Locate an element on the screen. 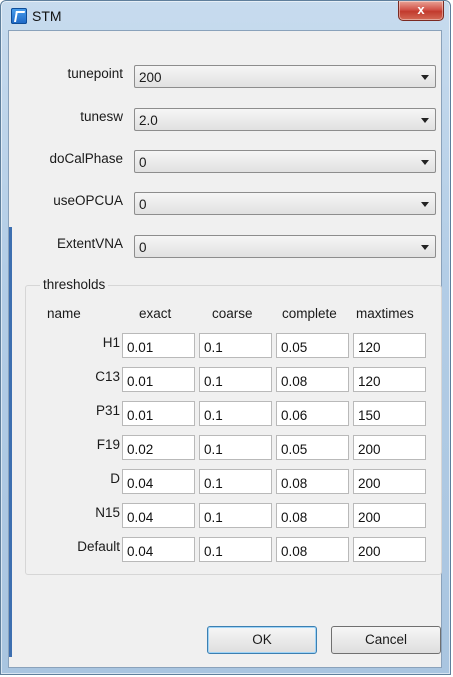 This screenshot has width=453, height=677. window-title: STM is located at coordinates (47, 16).